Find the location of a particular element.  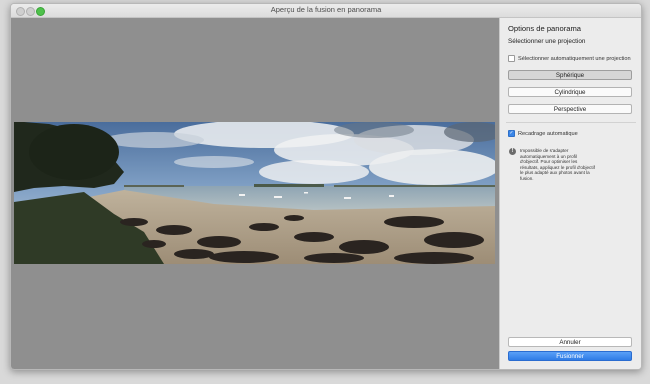

auto-crop-option: ✓ Recadrage automatique is located at coordinates (543, 133).